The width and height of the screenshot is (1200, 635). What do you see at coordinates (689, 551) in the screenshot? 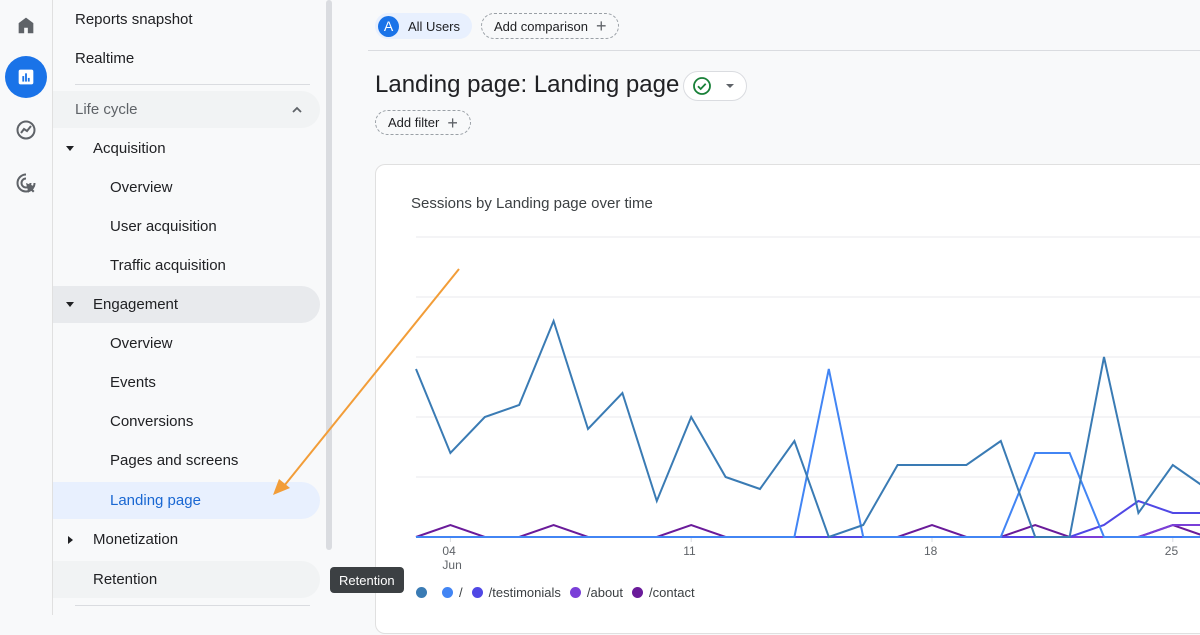
I see `x-tick-label: 11` at bounding box center [689, 551].